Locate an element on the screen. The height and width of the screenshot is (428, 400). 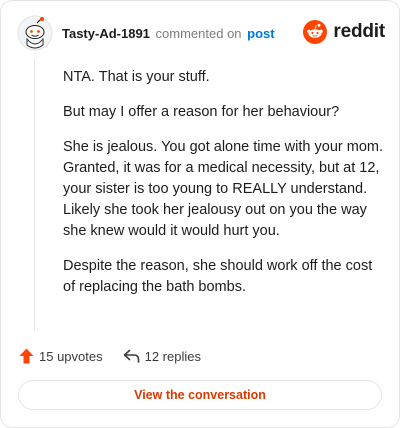
upvote-arrow-icon is located at coordinates (26, 356).